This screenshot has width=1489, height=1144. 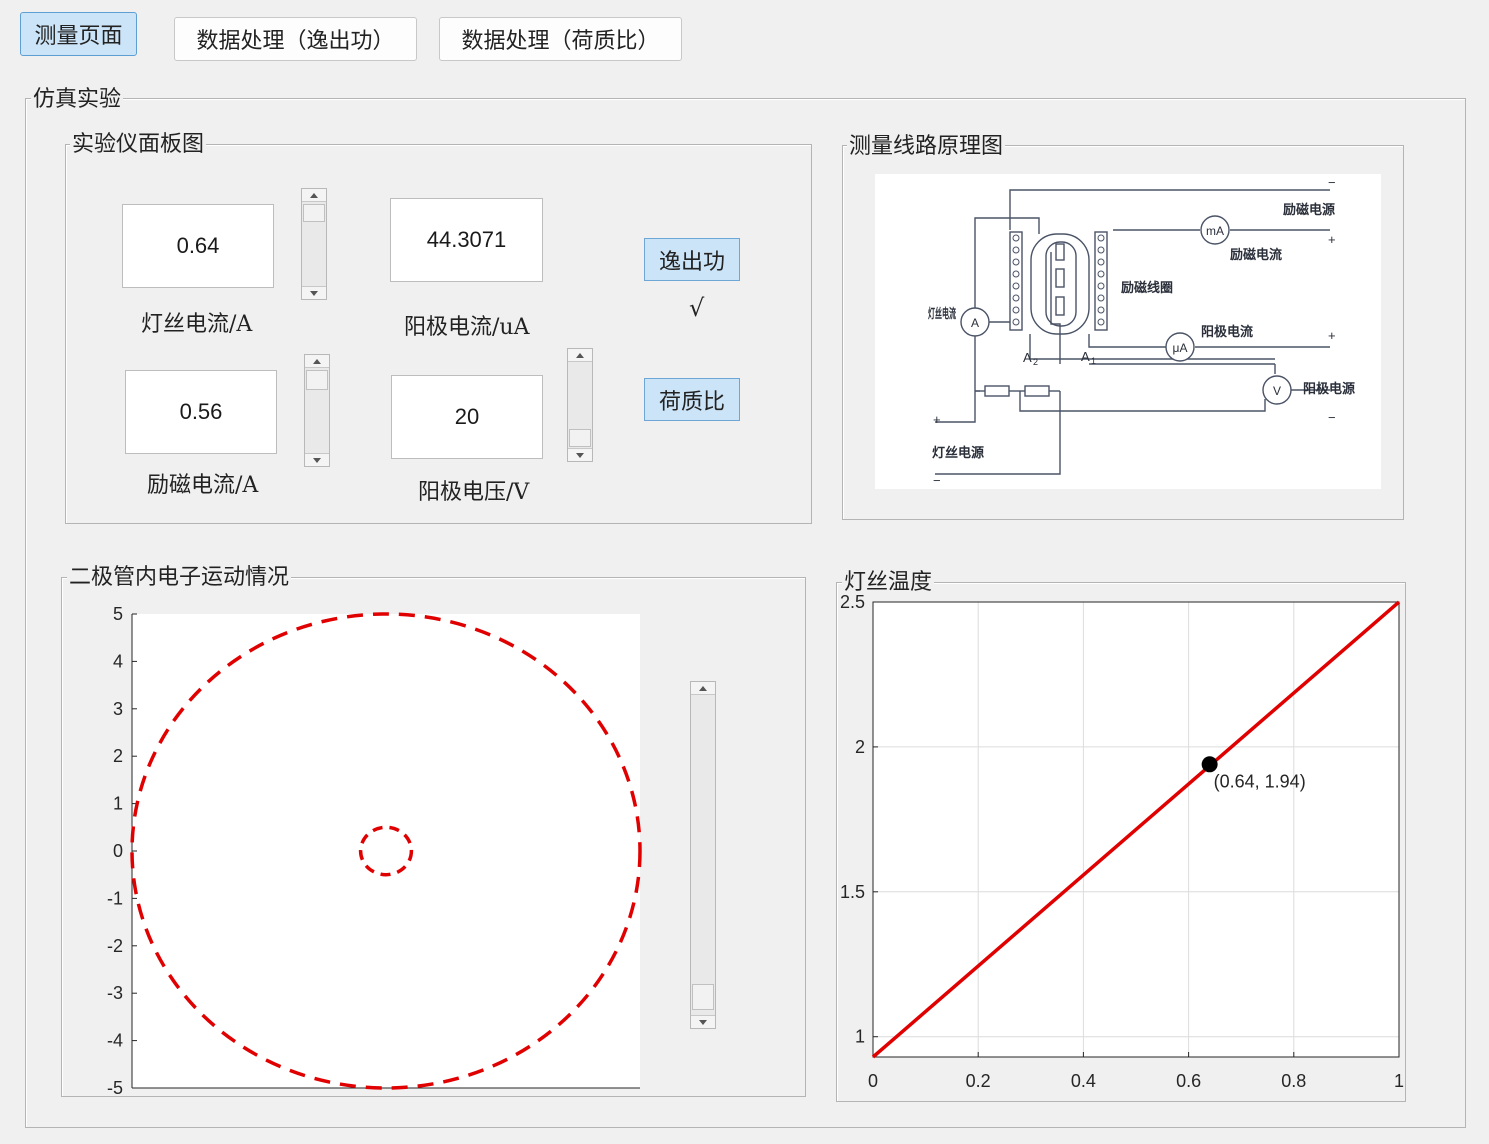 I want to click on motion-y-tick-label: 1, so click(x=118, y=804).